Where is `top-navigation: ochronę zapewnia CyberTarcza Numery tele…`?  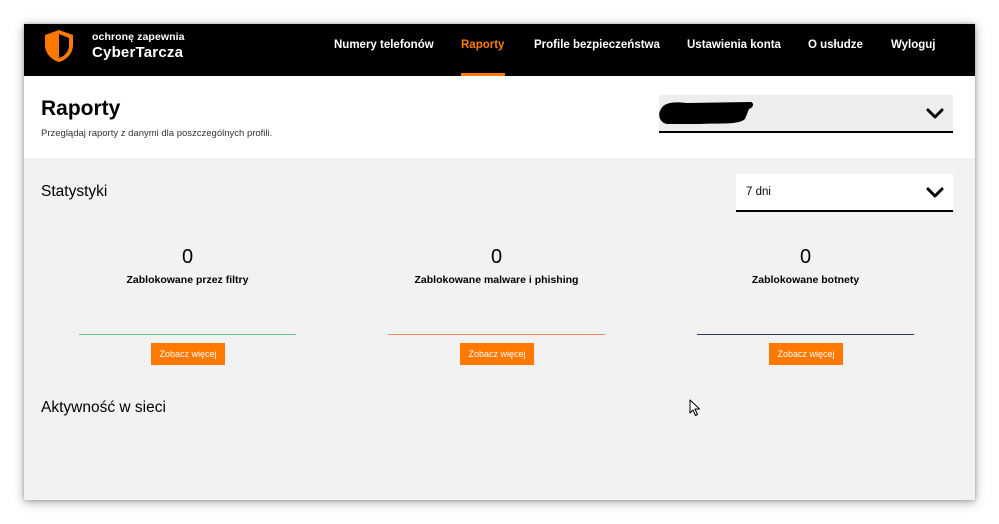
top-navigation: ochronę zapewnia CyberTarcza Numery tele… is located at coordinates (499, 50).